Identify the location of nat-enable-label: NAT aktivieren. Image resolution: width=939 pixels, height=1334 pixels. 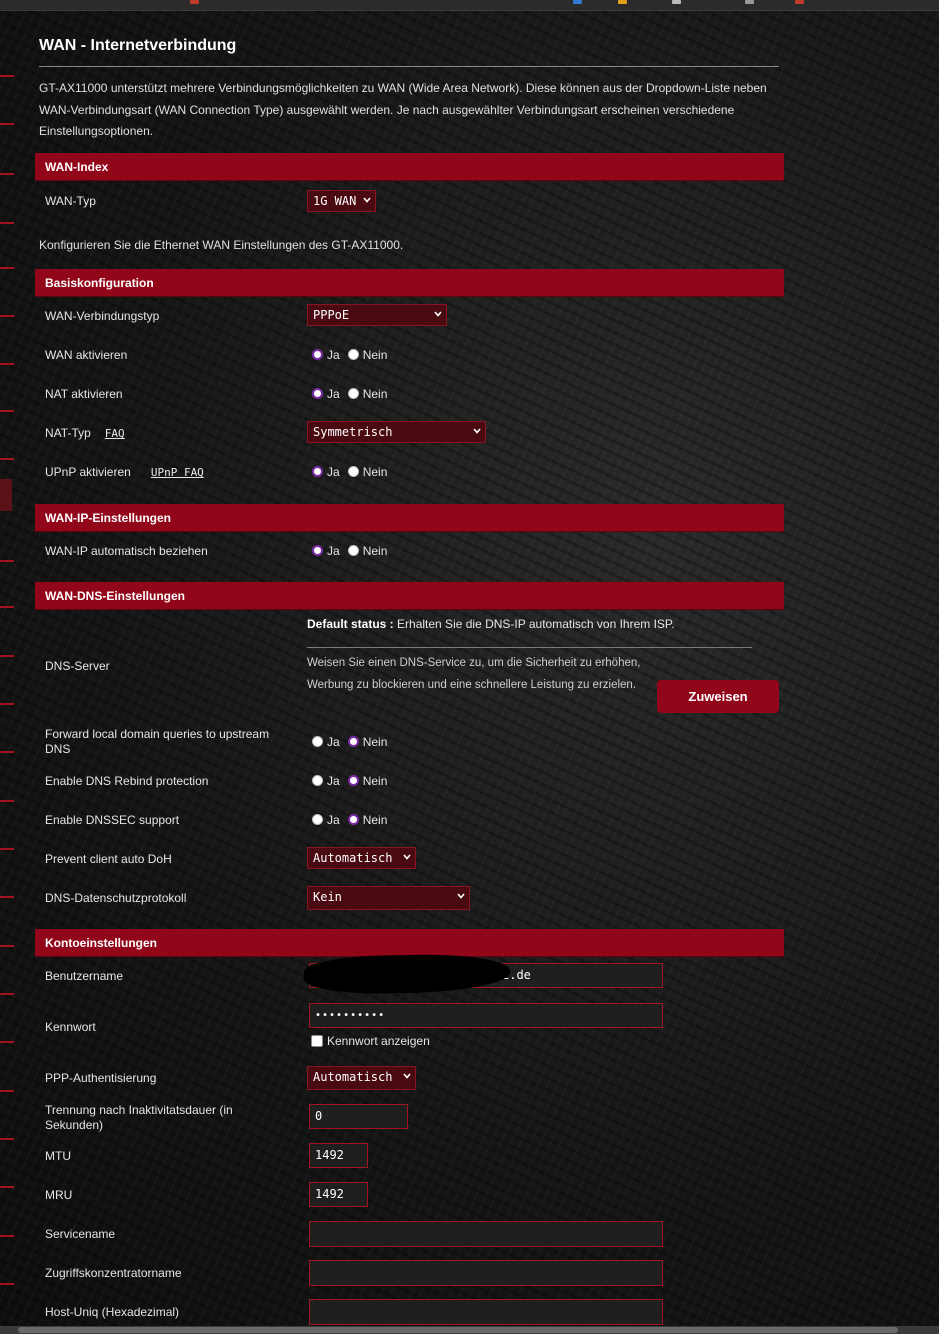
(84, 394).